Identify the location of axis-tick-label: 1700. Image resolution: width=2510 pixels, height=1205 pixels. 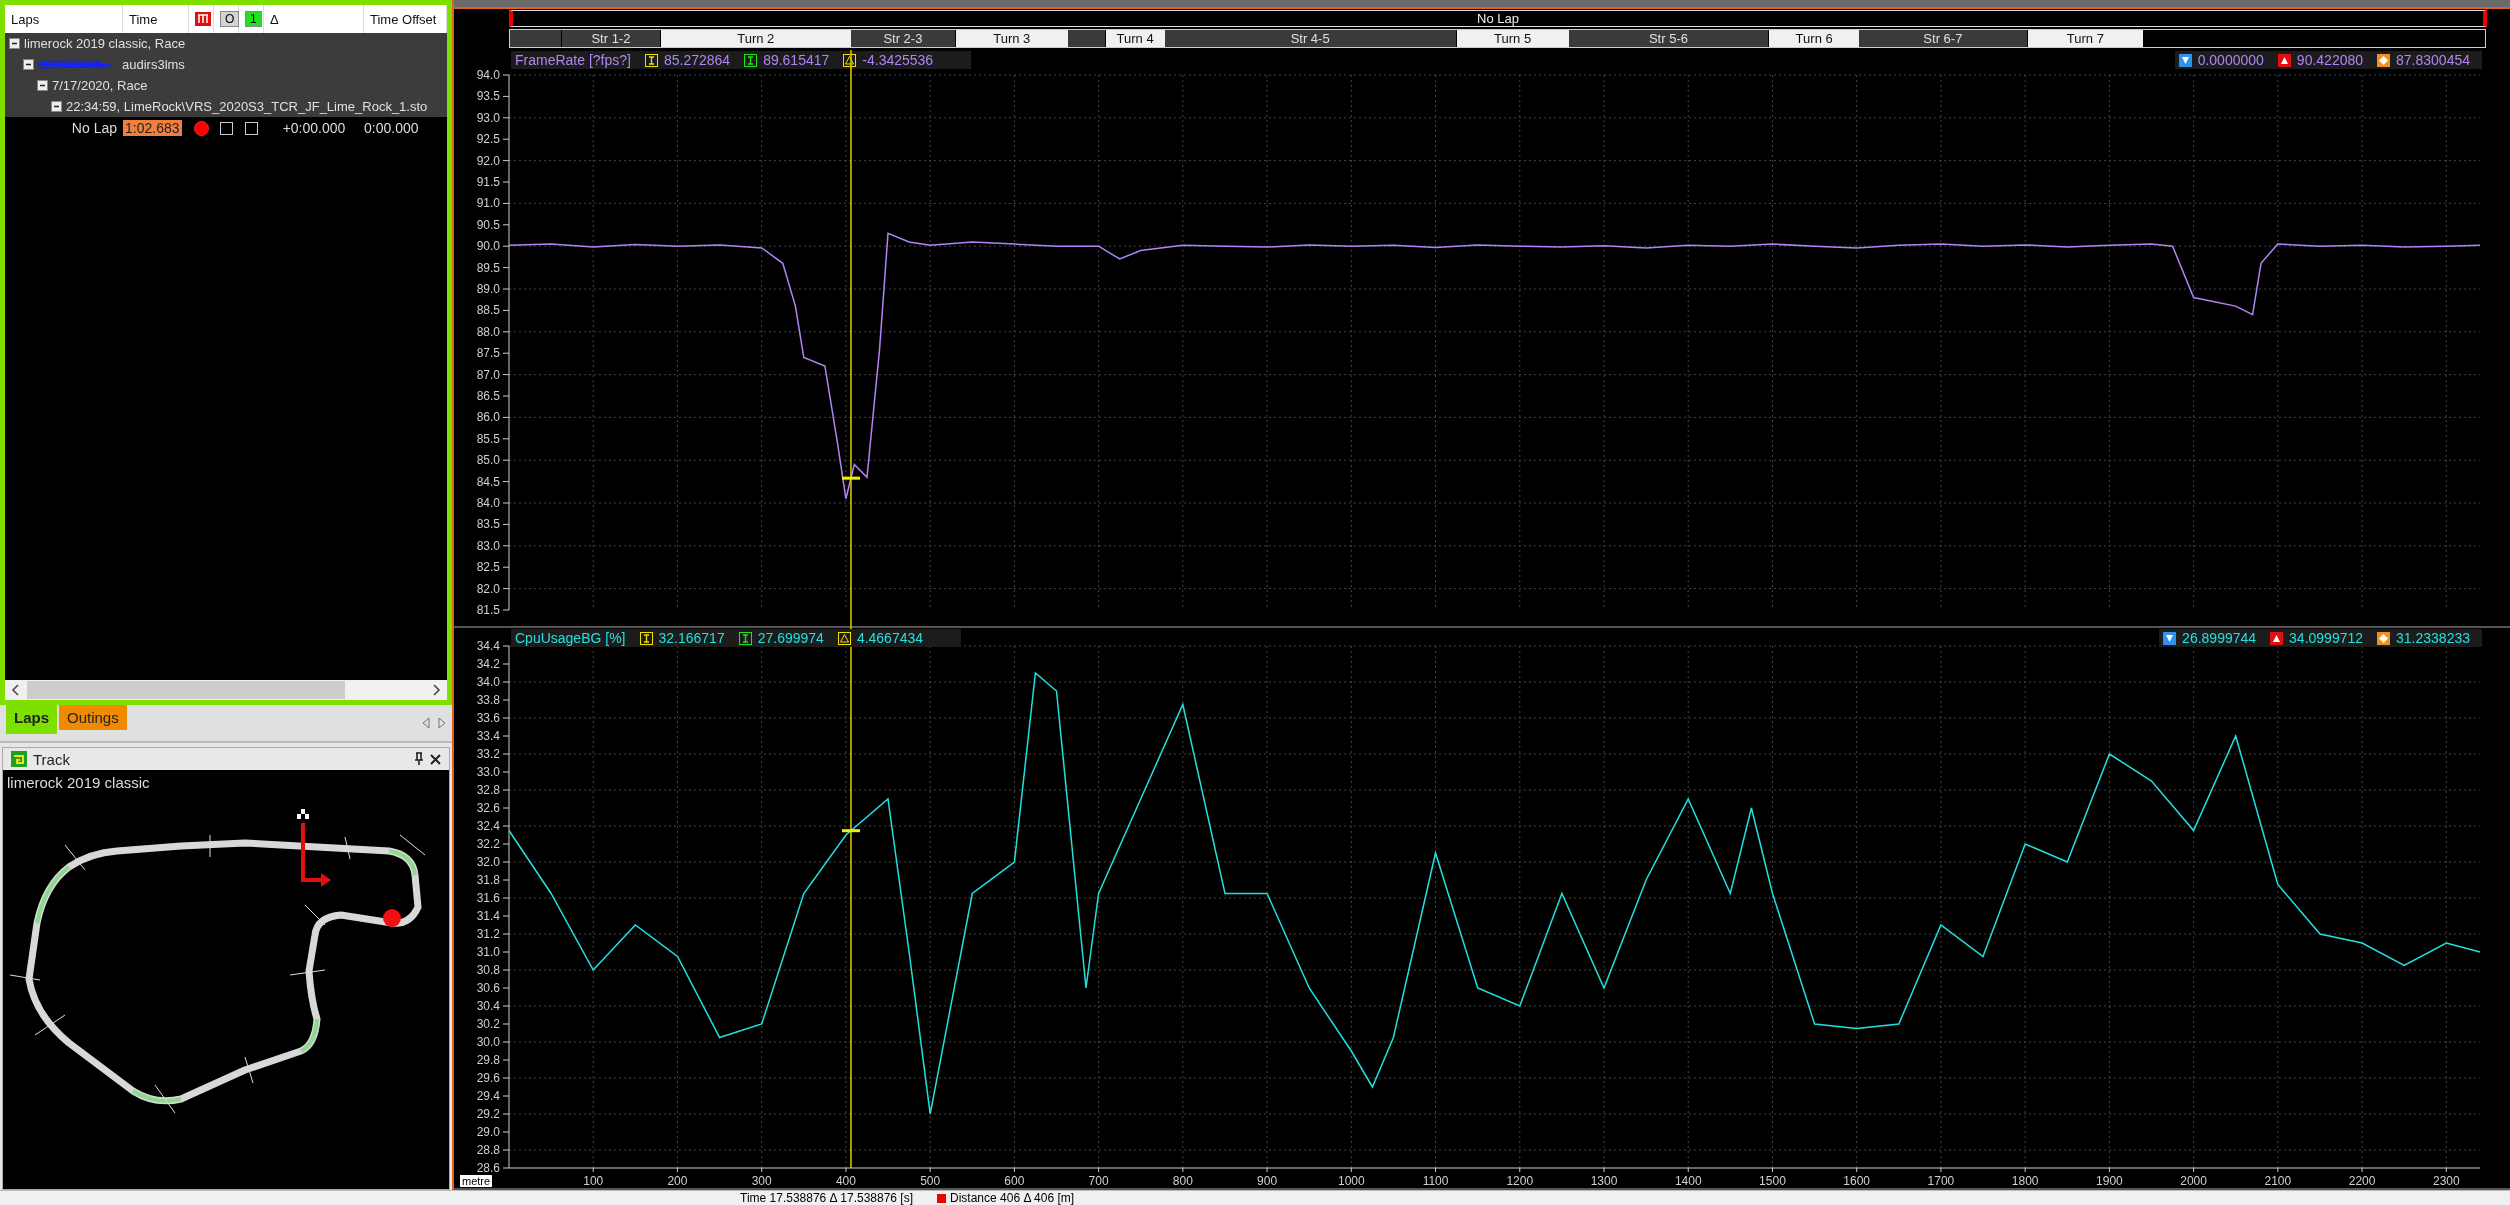
(1941, 1181).